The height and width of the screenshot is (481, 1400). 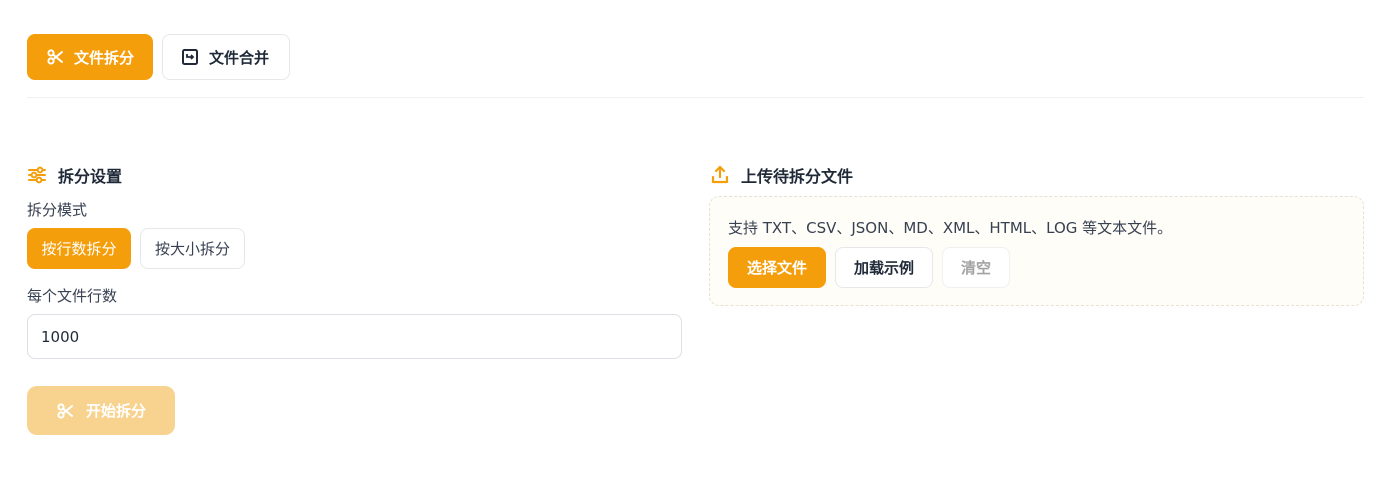 I want to click on tab-file-split-label: 文件拆分, so click(x=104, y=57).